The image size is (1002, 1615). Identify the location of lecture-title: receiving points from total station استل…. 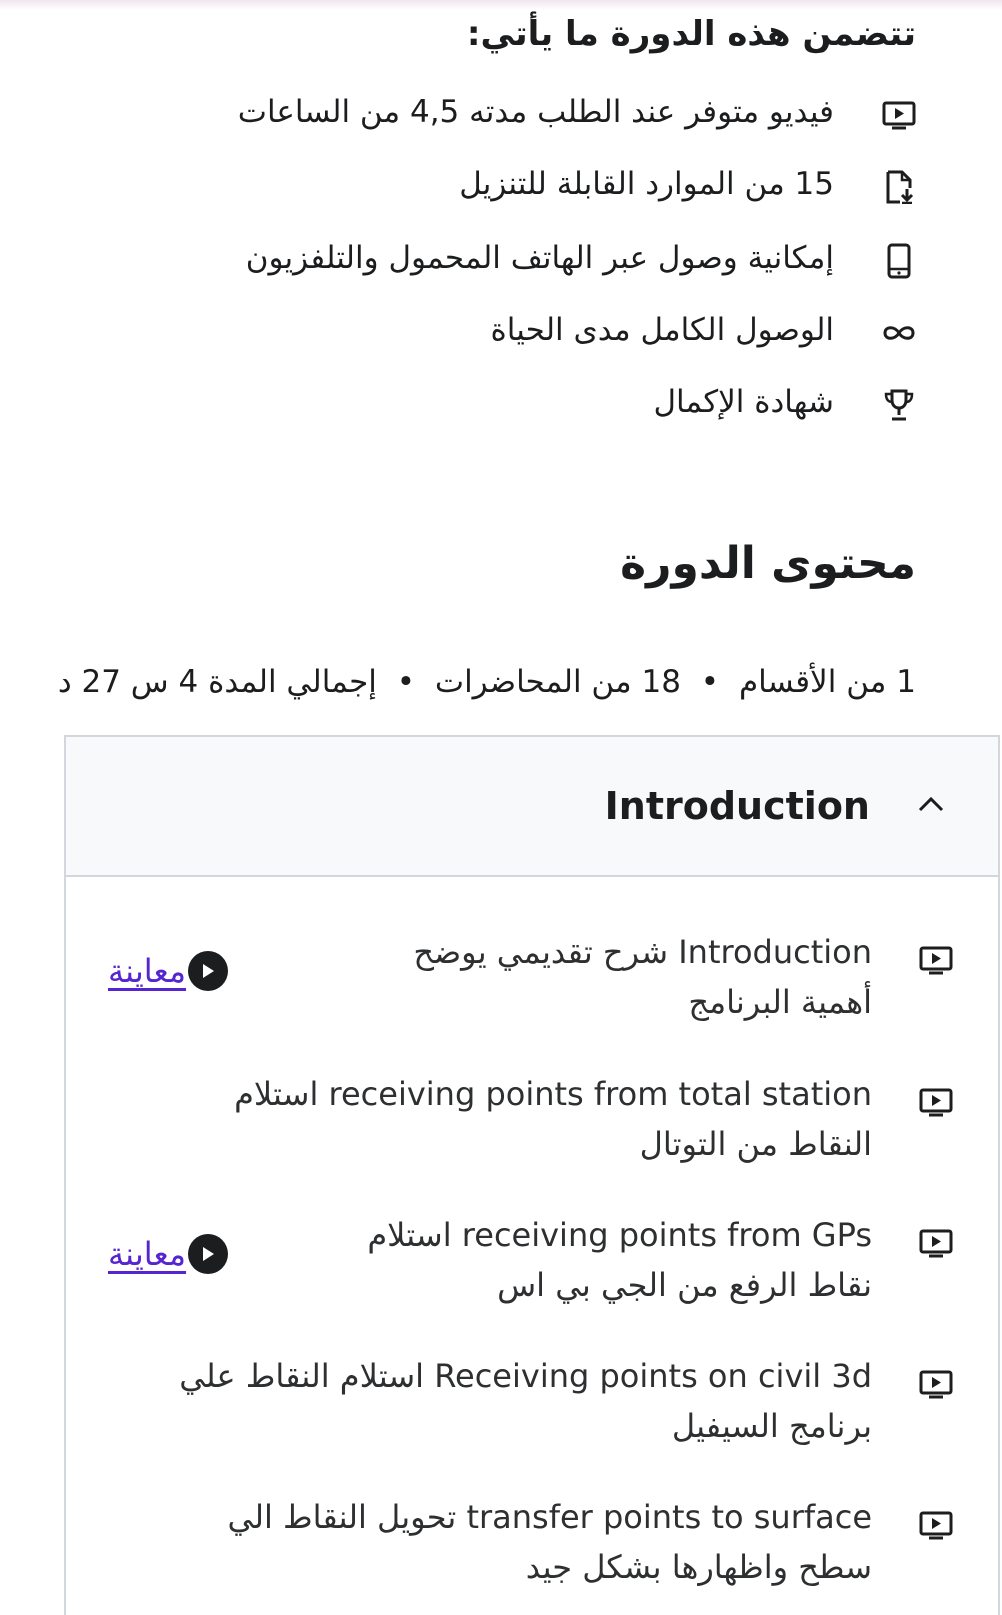
(553, 1119).